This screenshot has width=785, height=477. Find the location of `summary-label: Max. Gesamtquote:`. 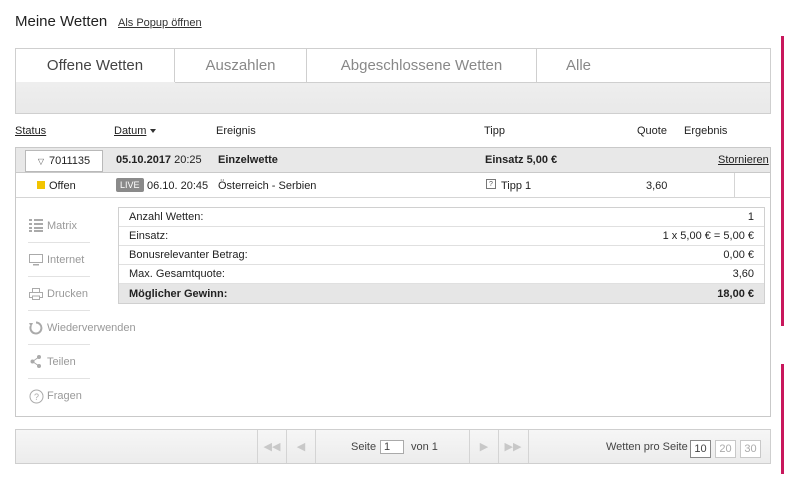

summary-label: Max. Gesamtquote: is located at coordinates (177, 274).